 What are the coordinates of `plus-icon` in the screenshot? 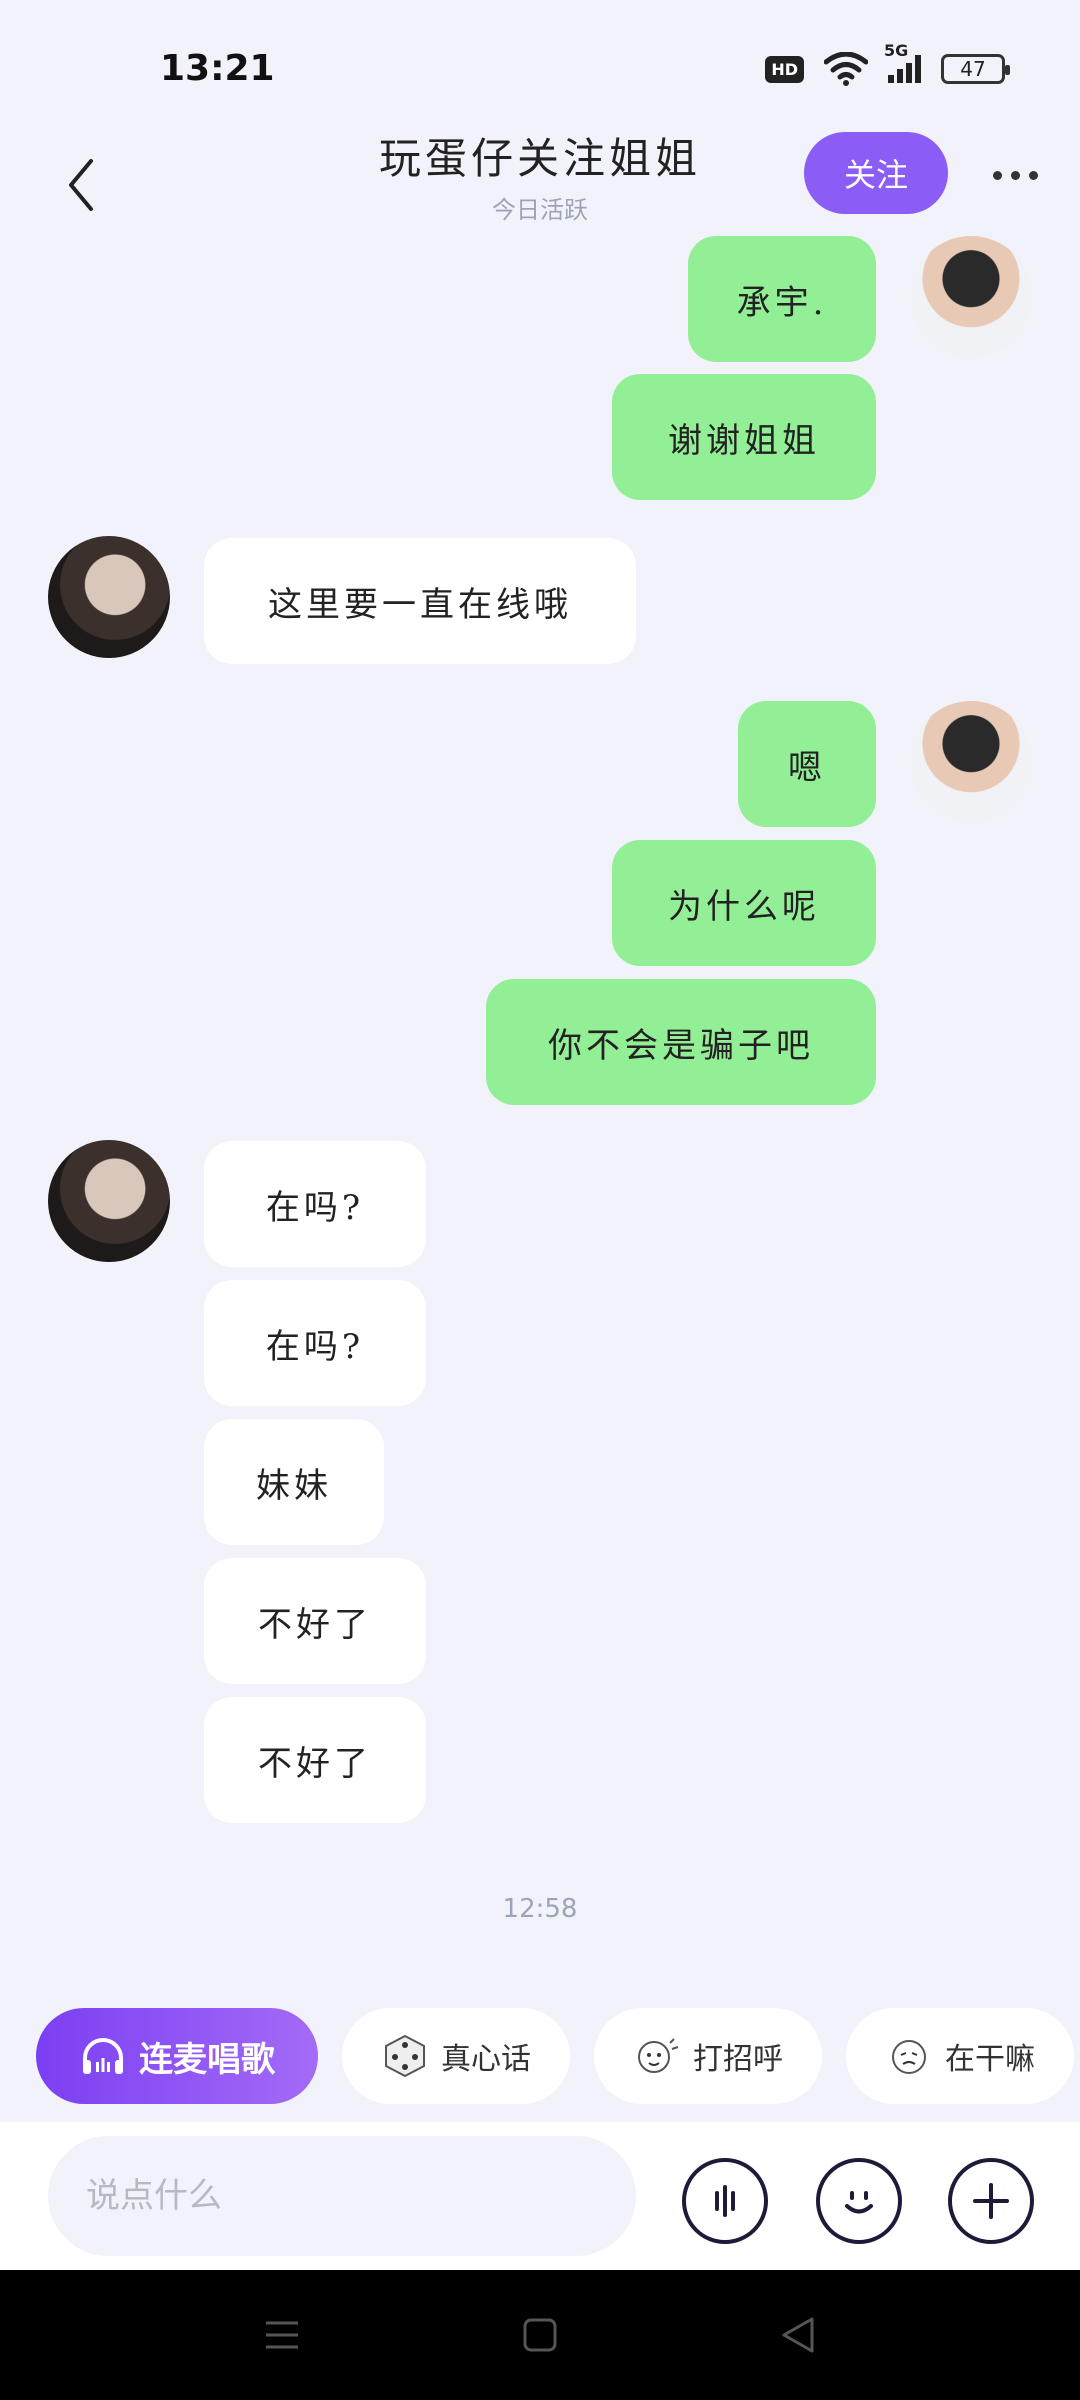 It's located at (991, 2201).